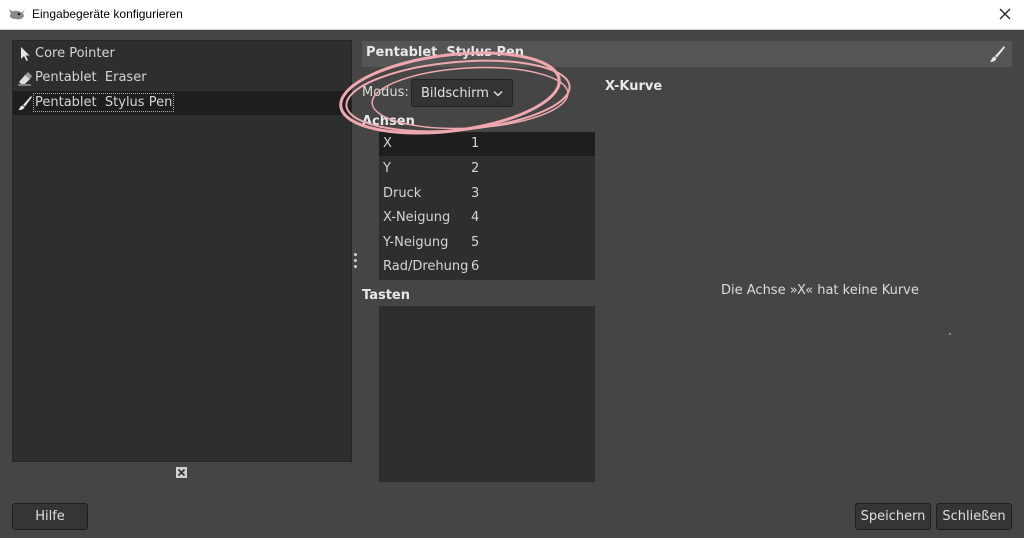 Image resolution: width=1024 pixels, height=538 pixels. What do you see at coordinates (820, 290) in the screenshot?
I see `curve-message: Die Achse »X« hat keine Kurve` at bounding box center [820, 290].